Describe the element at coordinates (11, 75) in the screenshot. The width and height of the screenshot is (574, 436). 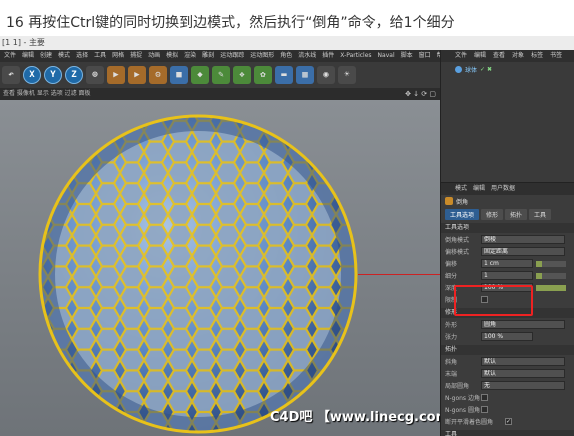
I see `undo-icon: ↶` at that location.